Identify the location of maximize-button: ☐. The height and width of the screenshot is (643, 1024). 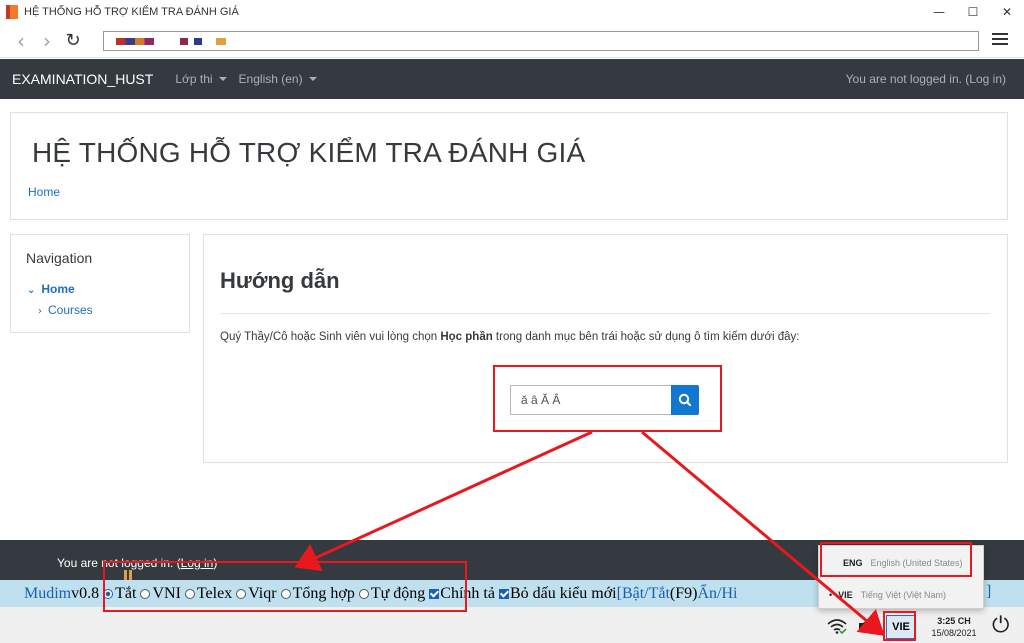
(973, 12).